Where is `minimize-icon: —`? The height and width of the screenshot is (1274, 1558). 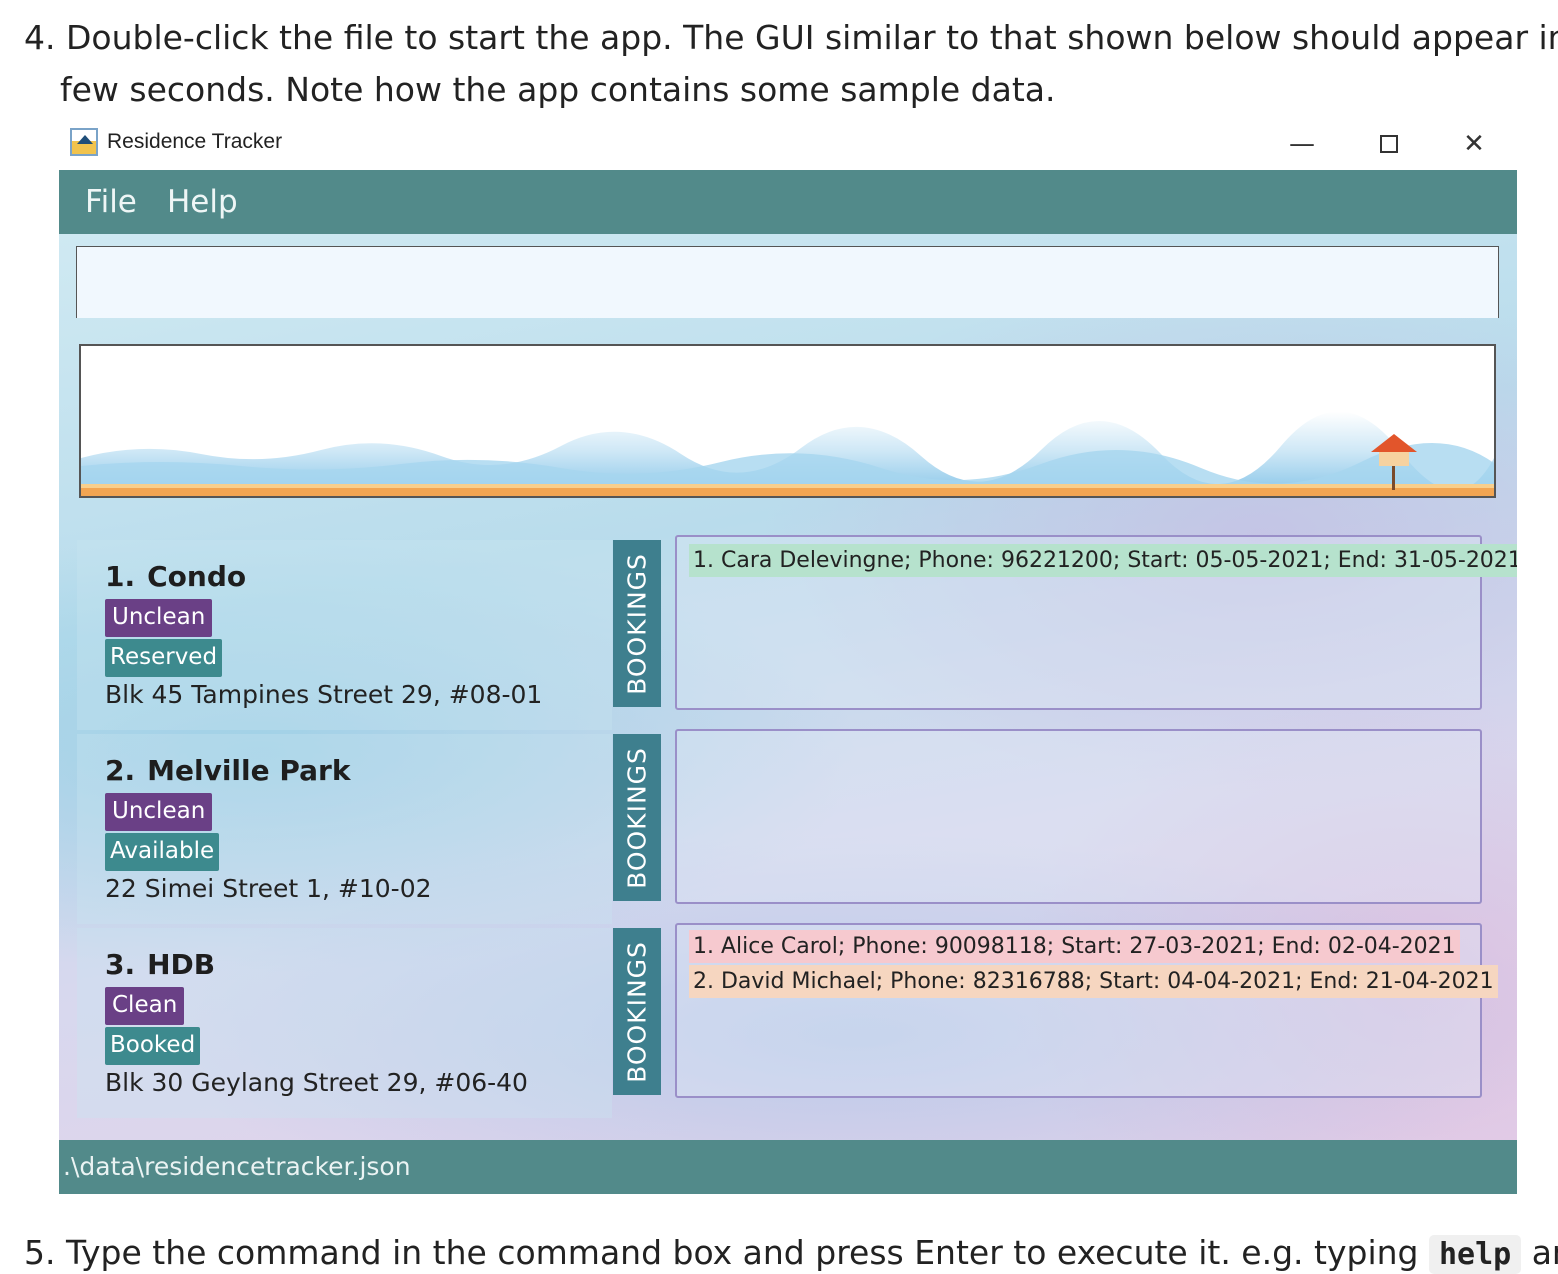 minimize-icon: — is located at coordinates (1302, 144).